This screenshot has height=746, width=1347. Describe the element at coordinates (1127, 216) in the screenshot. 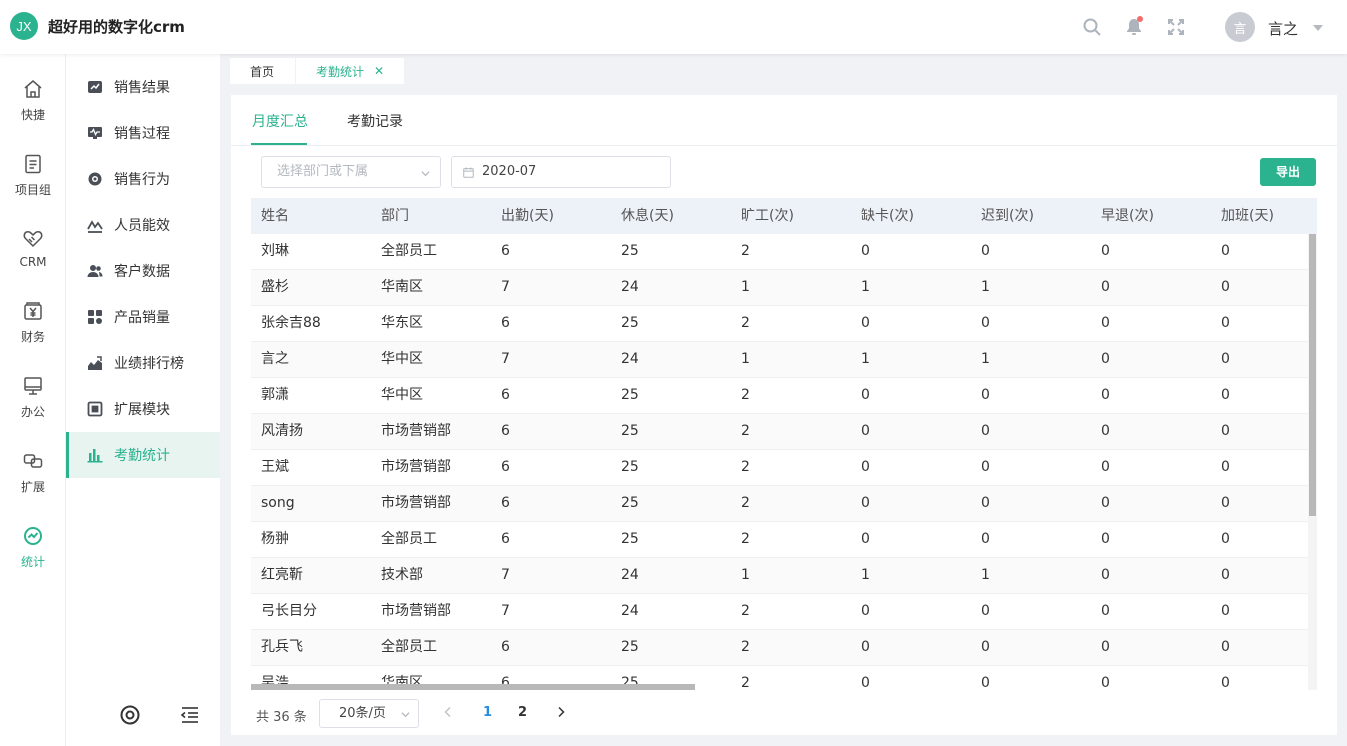

I see `column-header: 早退(次)` at that location.